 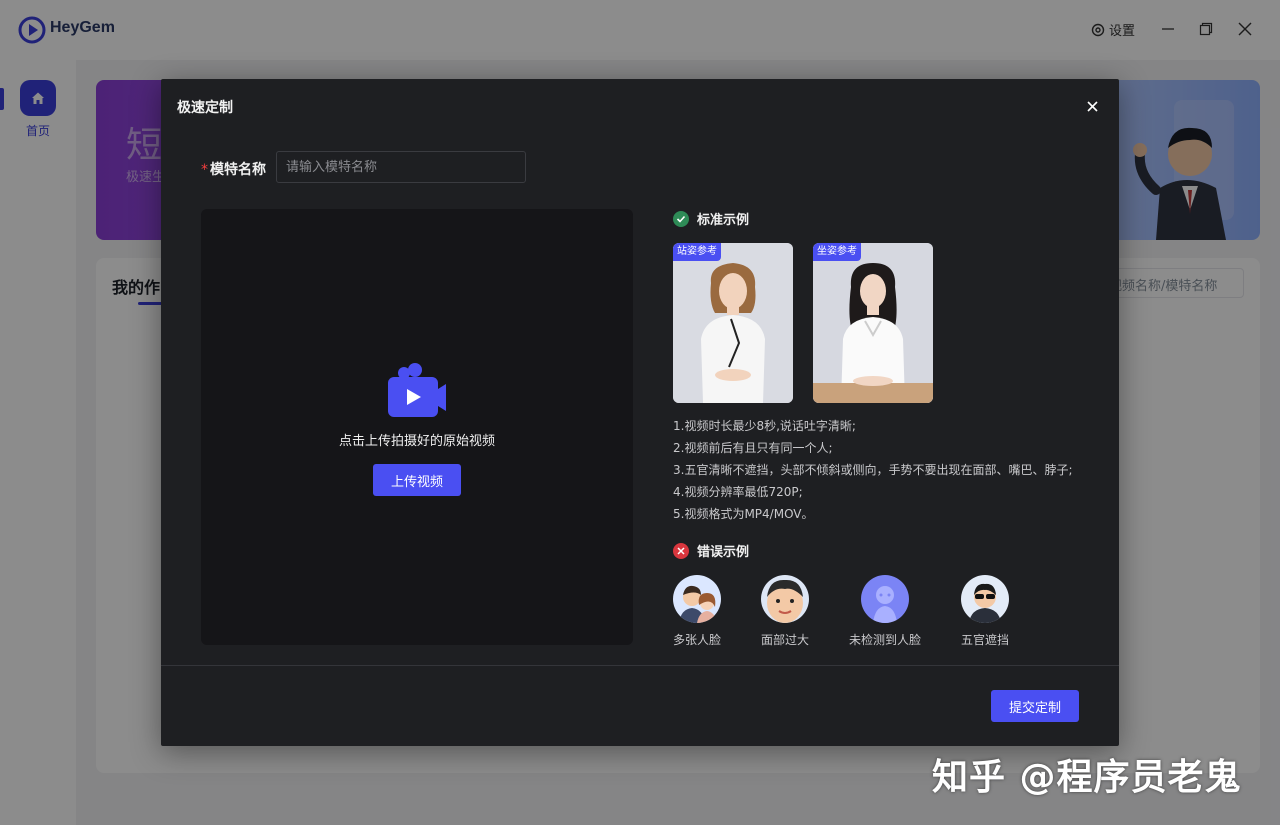 What do you see at coordinates (681, 550) in the screenshot?
I see `error-circle-icon` at bounding box center [681, 550].